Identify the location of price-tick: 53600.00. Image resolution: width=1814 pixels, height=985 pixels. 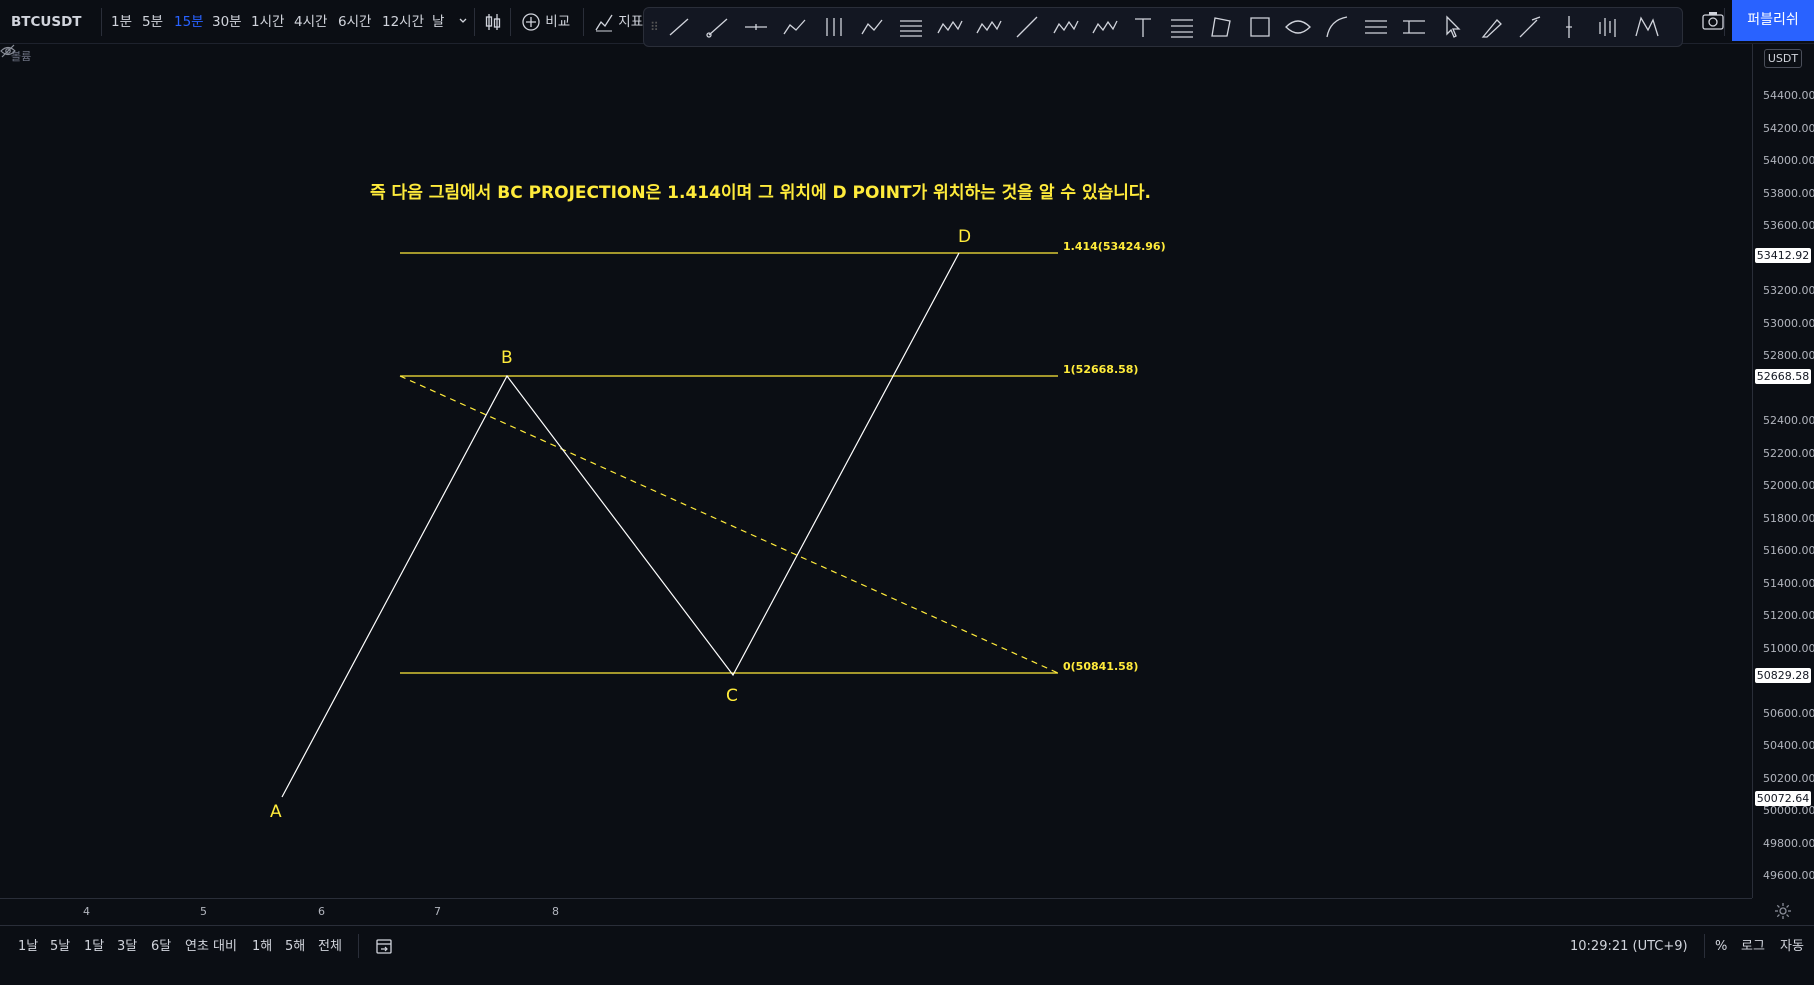
(1788, 225).